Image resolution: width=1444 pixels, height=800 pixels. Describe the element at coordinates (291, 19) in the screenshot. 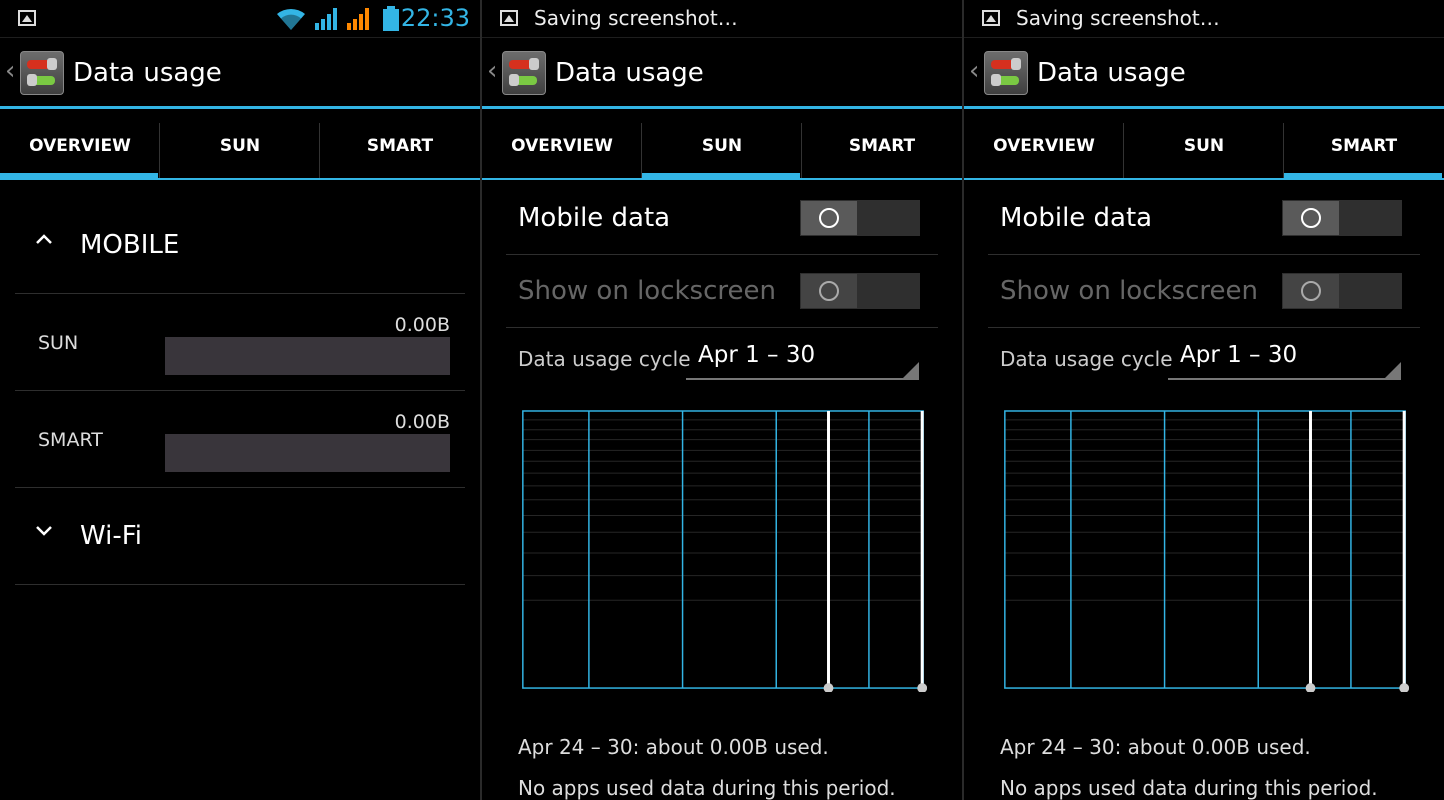

I see `wifi-icon` at that location.